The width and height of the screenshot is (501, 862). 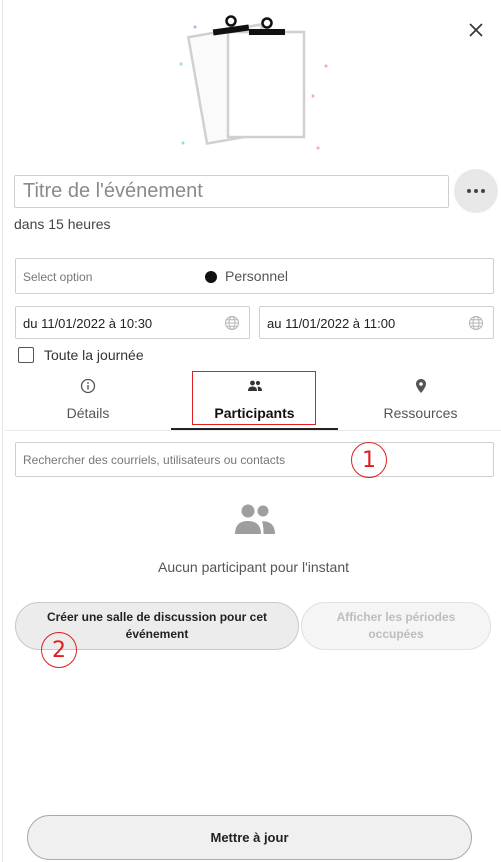 What do you see at coordinates (419, 401) in the screenshot?
I see `tab-resources: Ressources` at bounding box center [419, 401].